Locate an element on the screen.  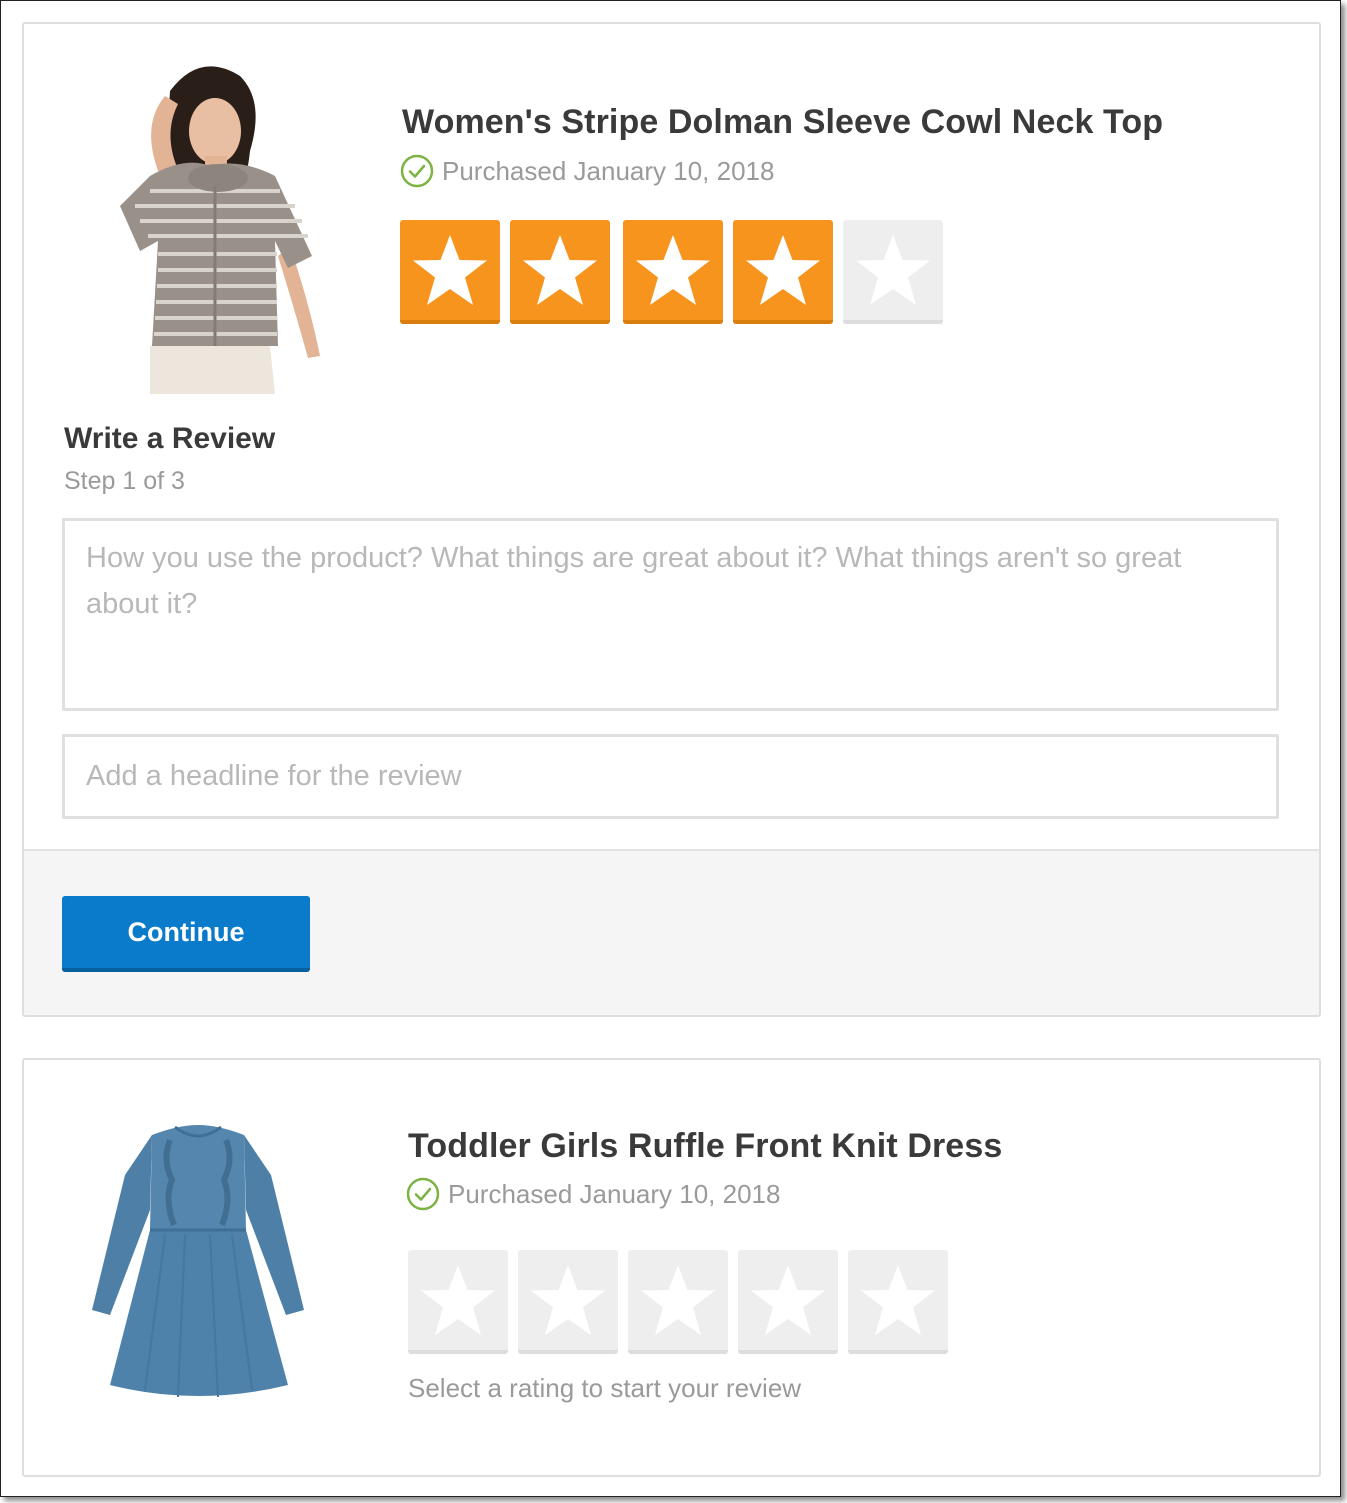
step-indicator: Step 1 of 3 is located at coordinates (124, 481).